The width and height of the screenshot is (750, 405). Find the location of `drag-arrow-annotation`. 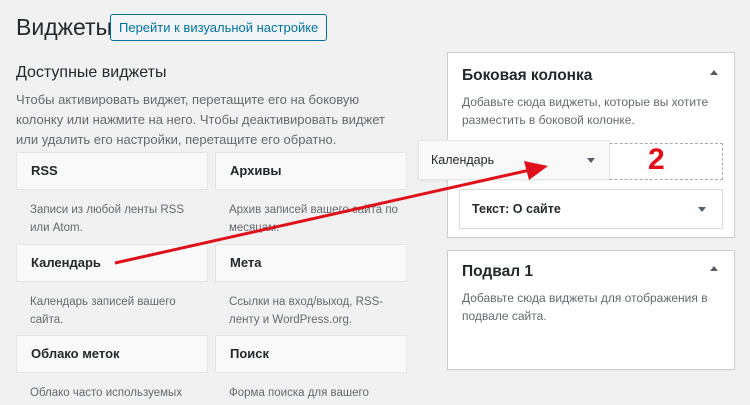

drag-arrow-annotation is located at coordinates (331, 213).